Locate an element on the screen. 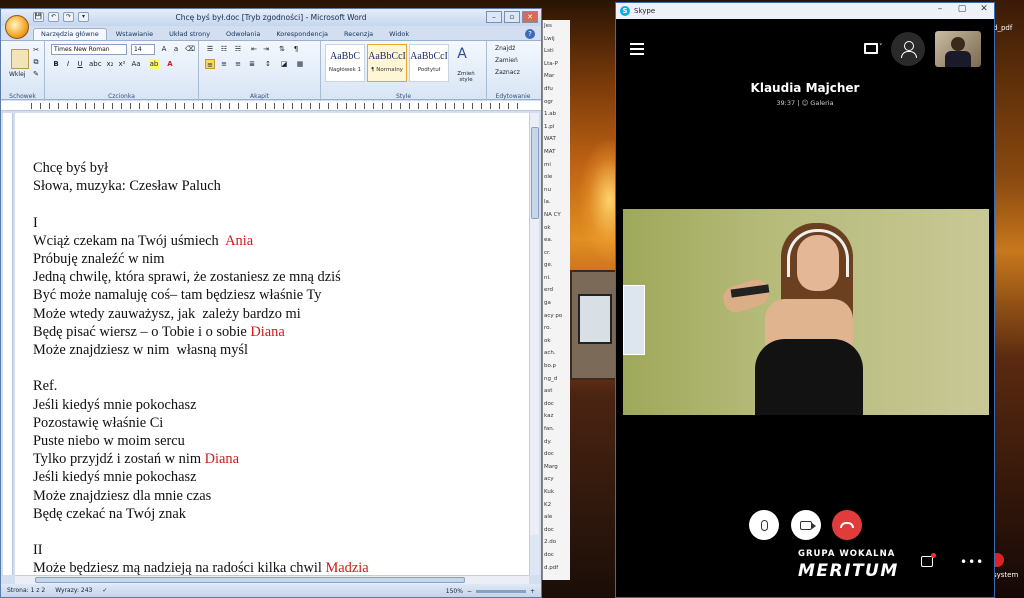 The height and width of the screenshot is (598, 1024). desktop-file-item: ng_d is located at coordinates (556, 379).